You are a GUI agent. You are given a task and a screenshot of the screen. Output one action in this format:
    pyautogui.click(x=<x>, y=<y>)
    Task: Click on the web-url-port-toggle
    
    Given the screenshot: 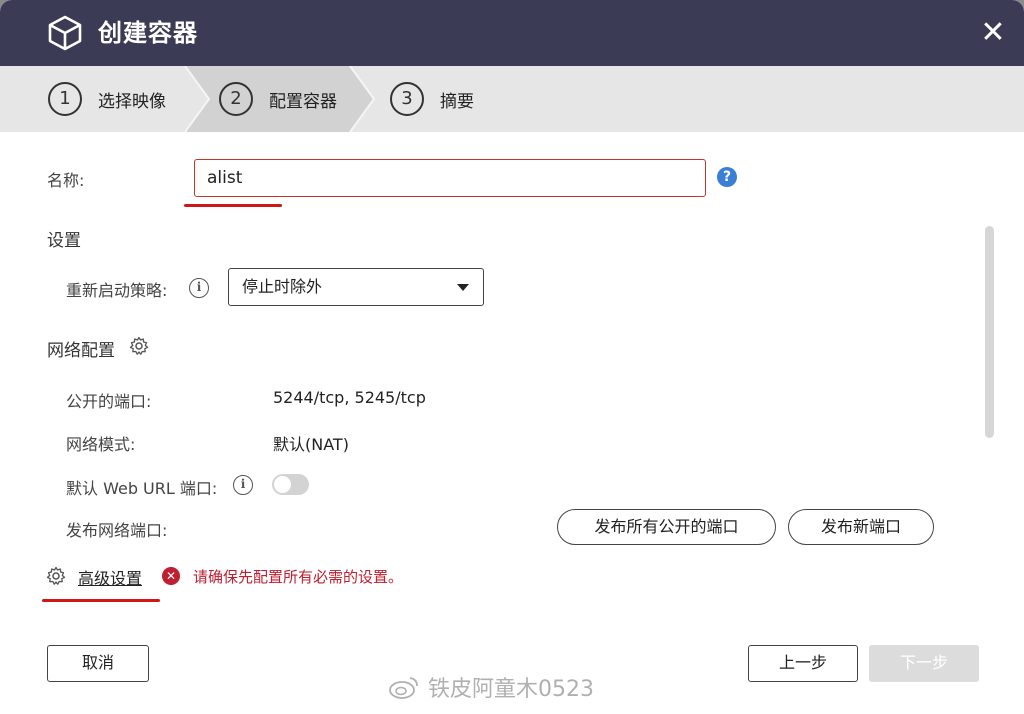 What is the action you would take?
    pyautogui.click(x=290, y=484)
    